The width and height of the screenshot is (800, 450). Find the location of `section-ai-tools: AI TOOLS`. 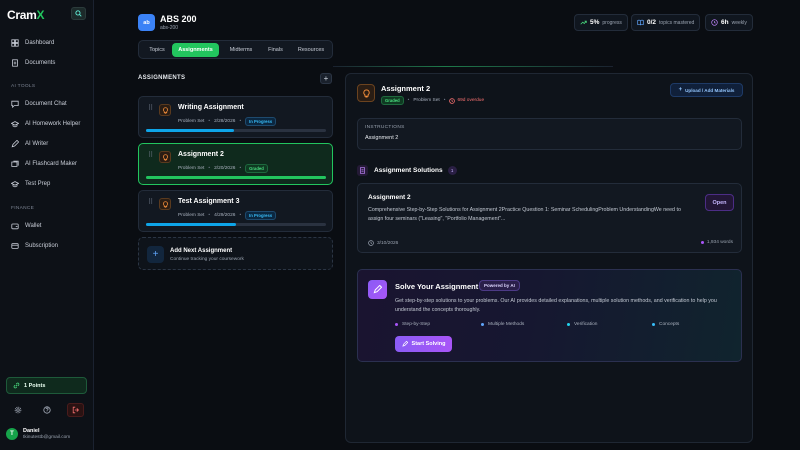

section-ai-tools: AI TOOLS is located at coordinates (23, 86).